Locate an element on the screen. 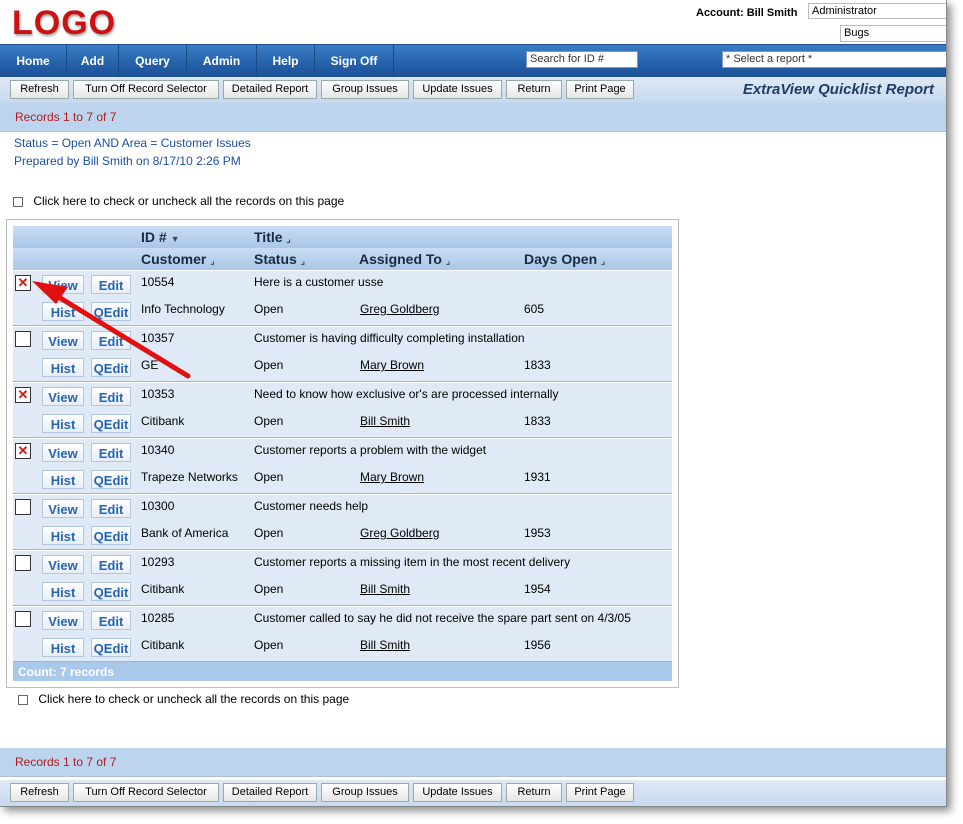 The width and height of the screenshot is (963, 824). header-days-open: Days Open ⌟ is located at coordinates (564, 259).